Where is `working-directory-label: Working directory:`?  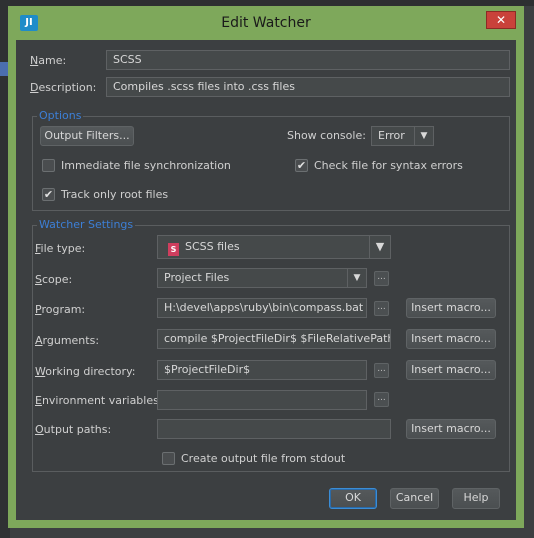
working-directory-label: Working directory: is located at coordinates (85, 371).